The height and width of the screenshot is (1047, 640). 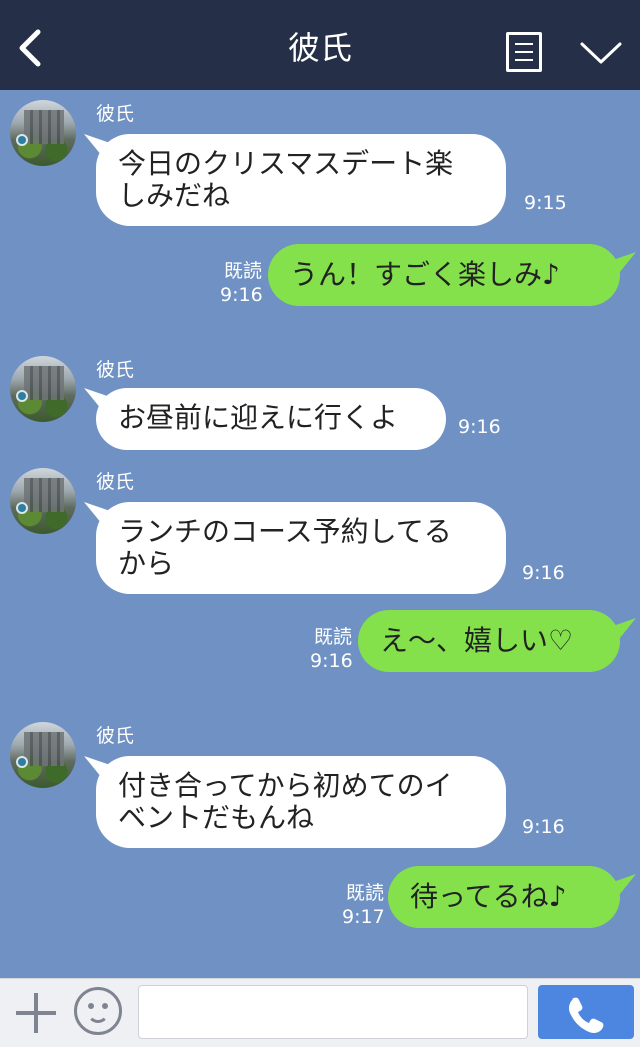 I want to click on message-bubble-incoming: 今日のクリスマスデート楽 しみだね, so click(x=301, y=180).